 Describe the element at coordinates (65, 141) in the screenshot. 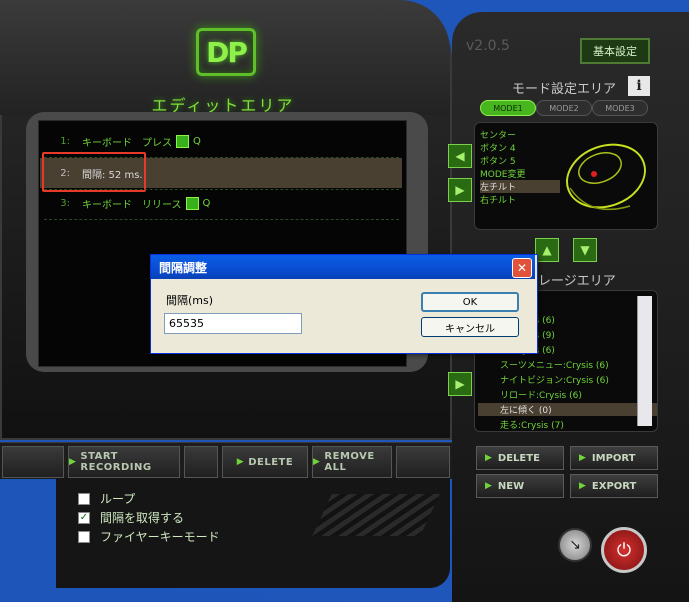

I see `event-number: 1:` at that location.